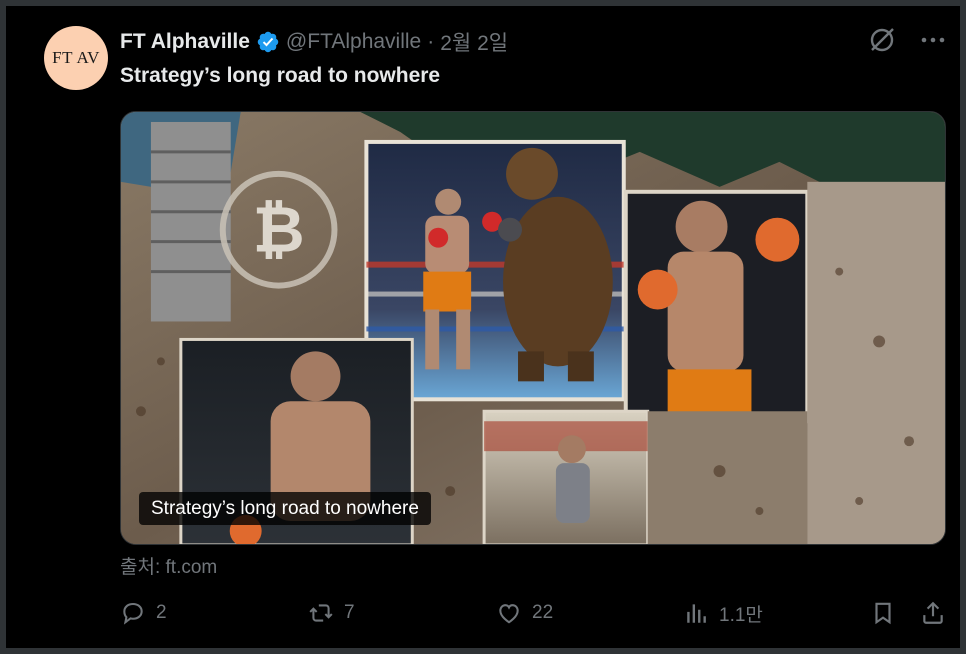  I want to click on share-button, so click(933, 613).